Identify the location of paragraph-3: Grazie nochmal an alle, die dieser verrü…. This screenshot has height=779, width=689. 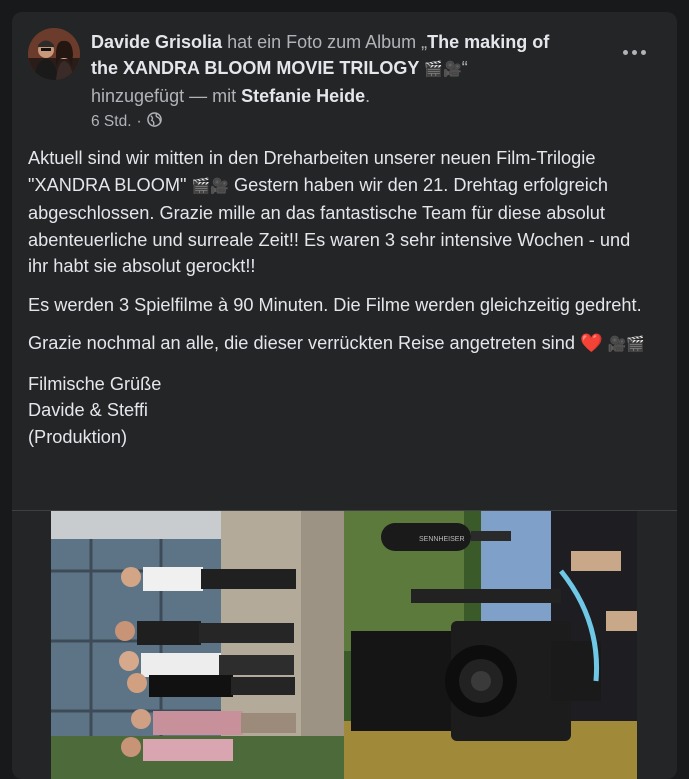
(341, 344).